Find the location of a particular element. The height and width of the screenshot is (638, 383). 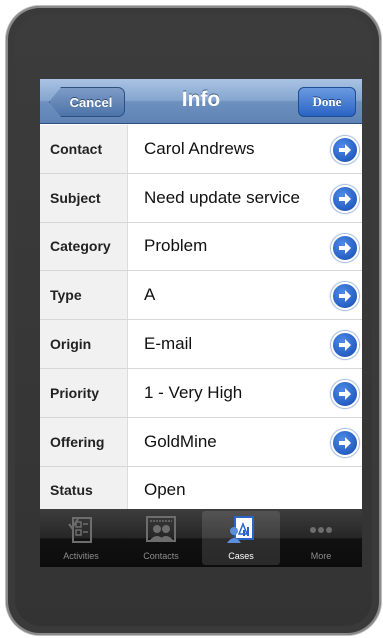

field-row-type: Type A is located at coordinates (201, 296).